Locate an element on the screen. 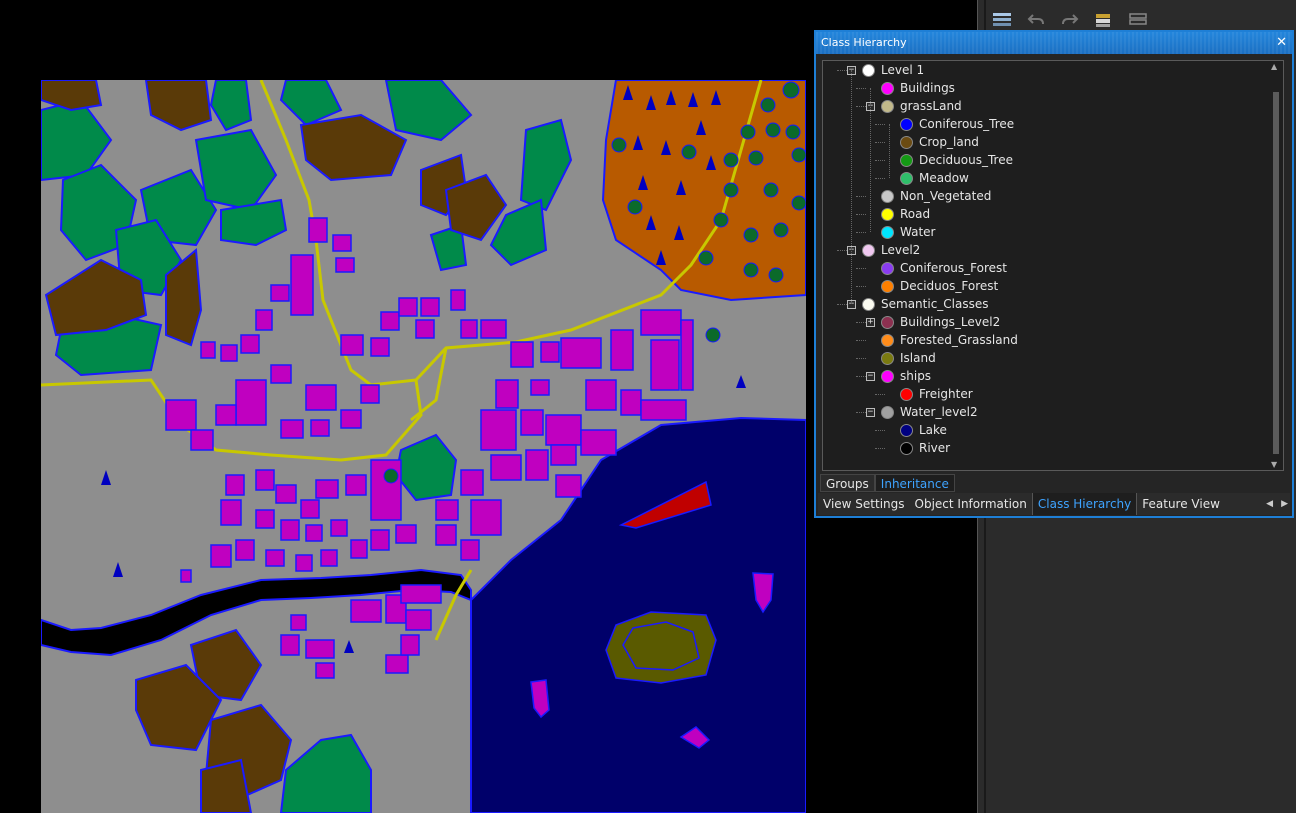  tree-guide-line is located at coordinates (851, 187).